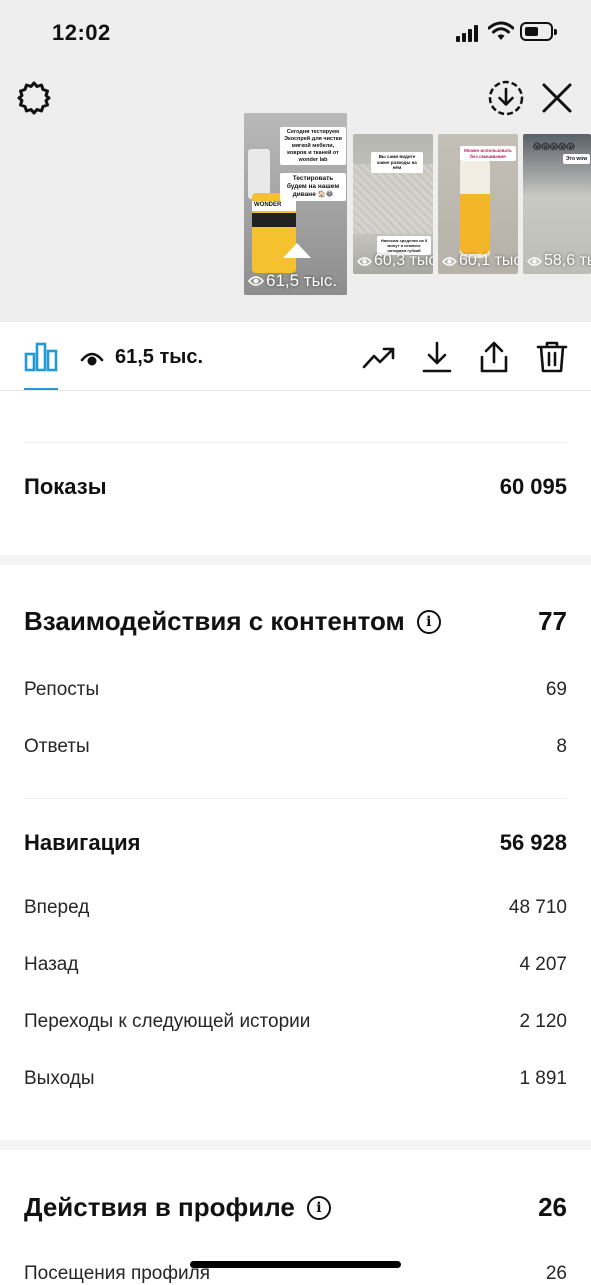 The width and height of the screenshot is (591, 1285). I want to click on story-caption: Можно использовать без смачивания, so click(488, 154).